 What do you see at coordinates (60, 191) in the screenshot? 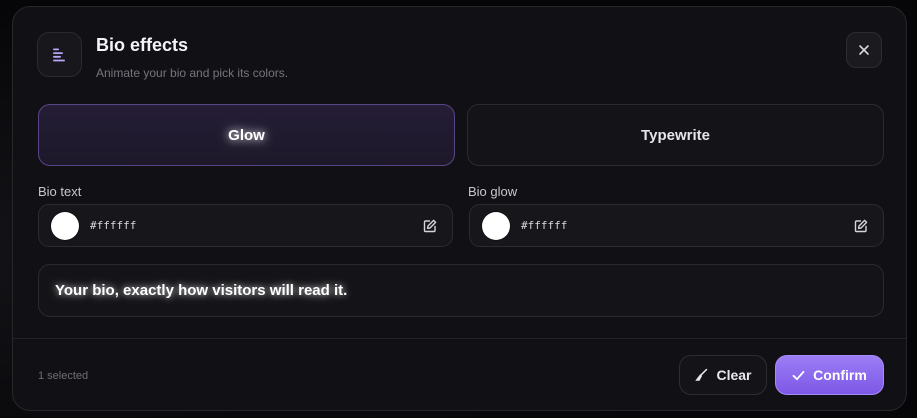
I see `bio-text-label: Bio text` at bounding box center [60, 191].